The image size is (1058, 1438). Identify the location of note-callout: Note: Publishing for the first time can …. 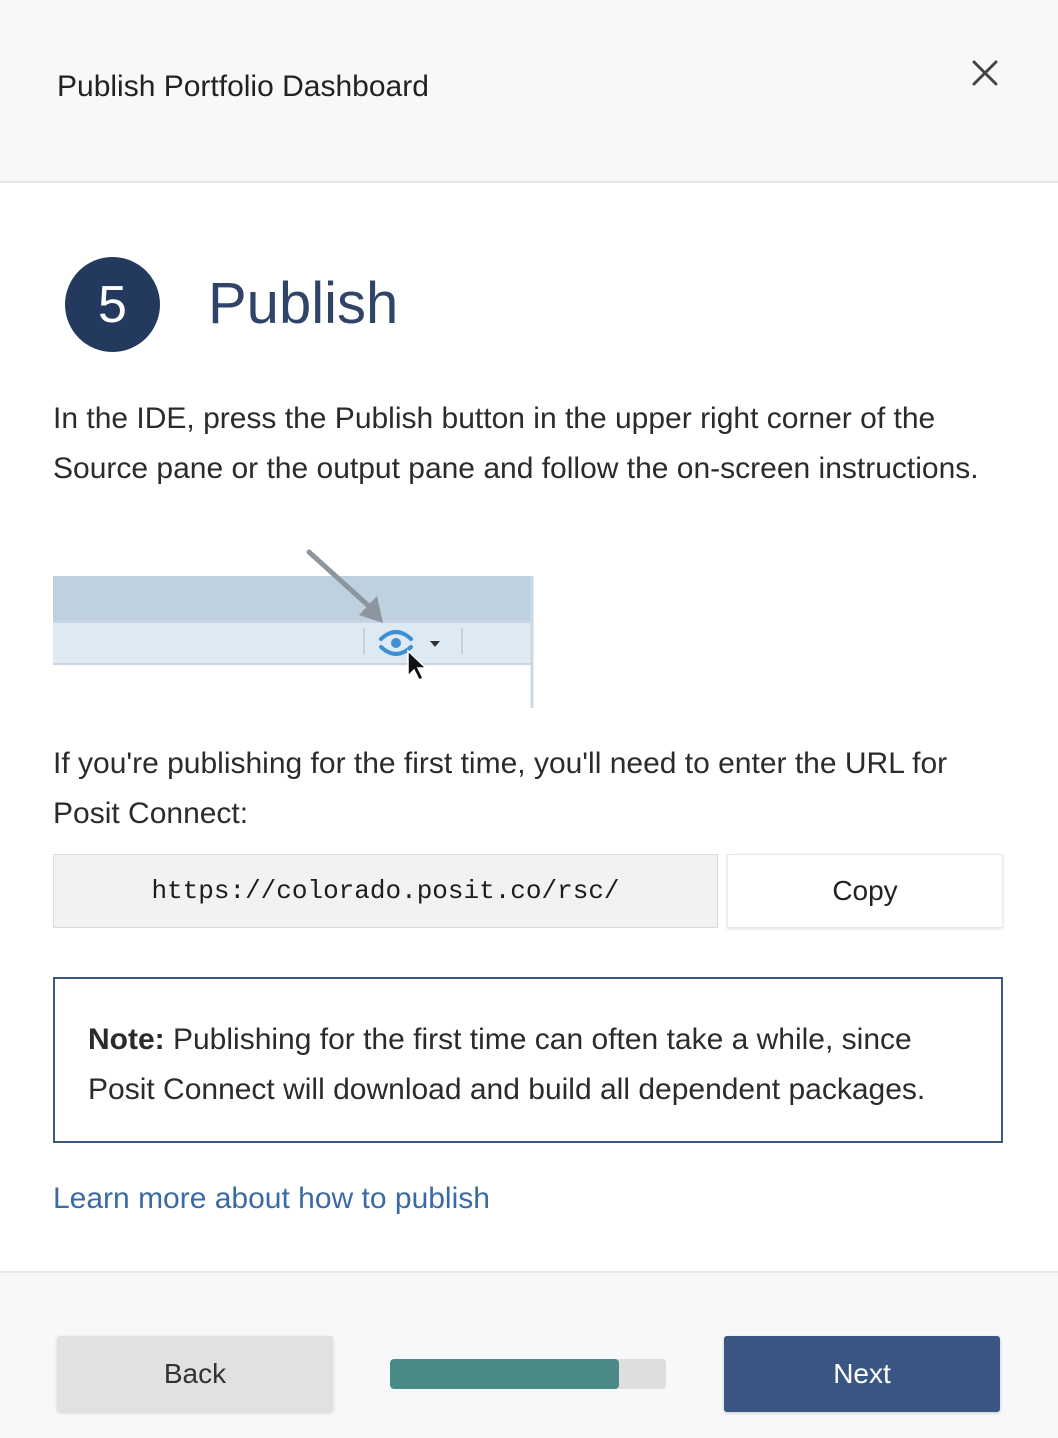
(528, 1060).